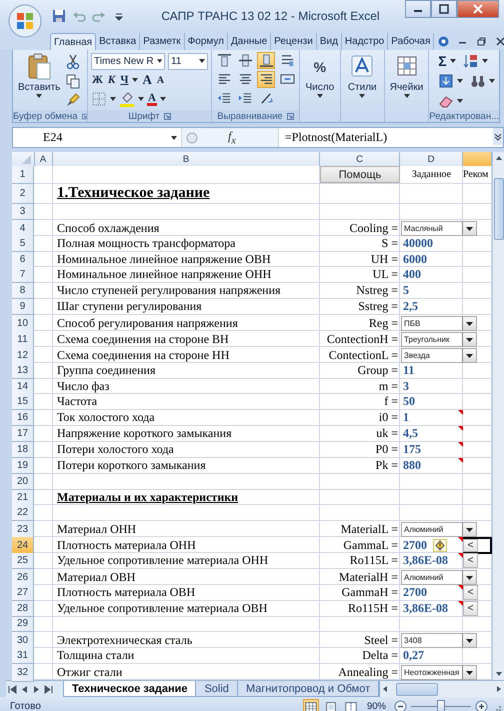  I want to click on paste-button: Вставить, so click(39, 75).